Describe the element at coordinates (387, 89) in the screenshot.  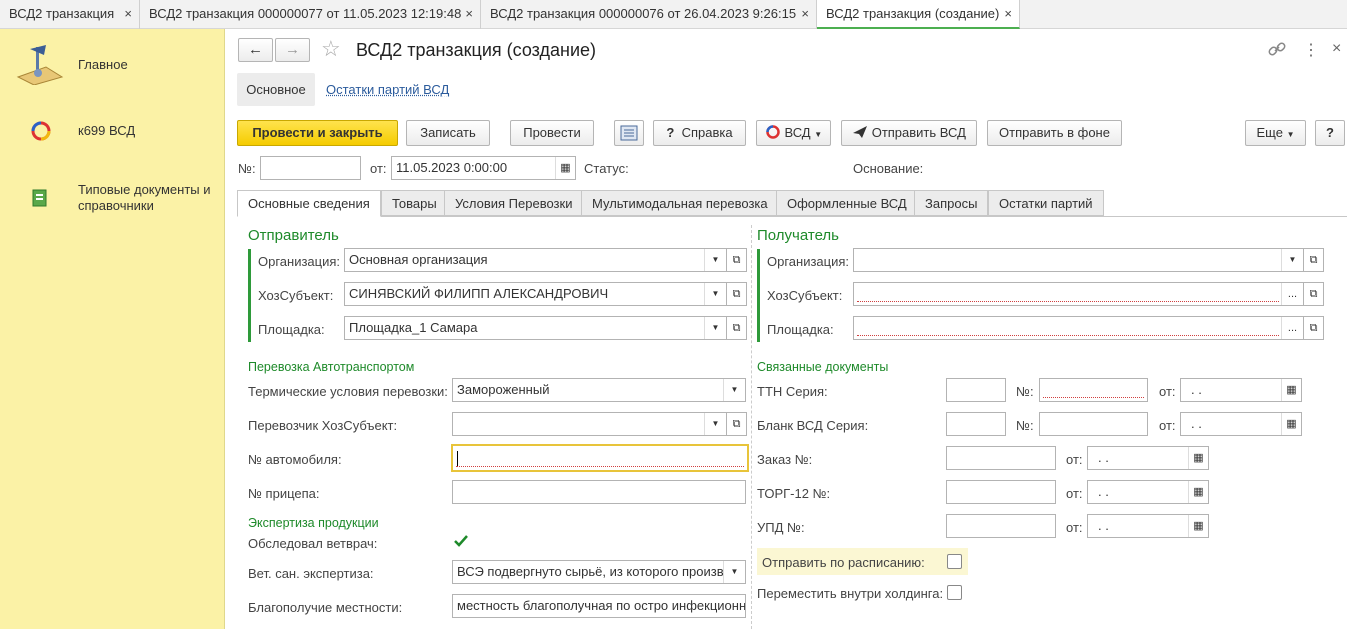
I see `tab-remains-link: Остатки партий ВСД` at that location.